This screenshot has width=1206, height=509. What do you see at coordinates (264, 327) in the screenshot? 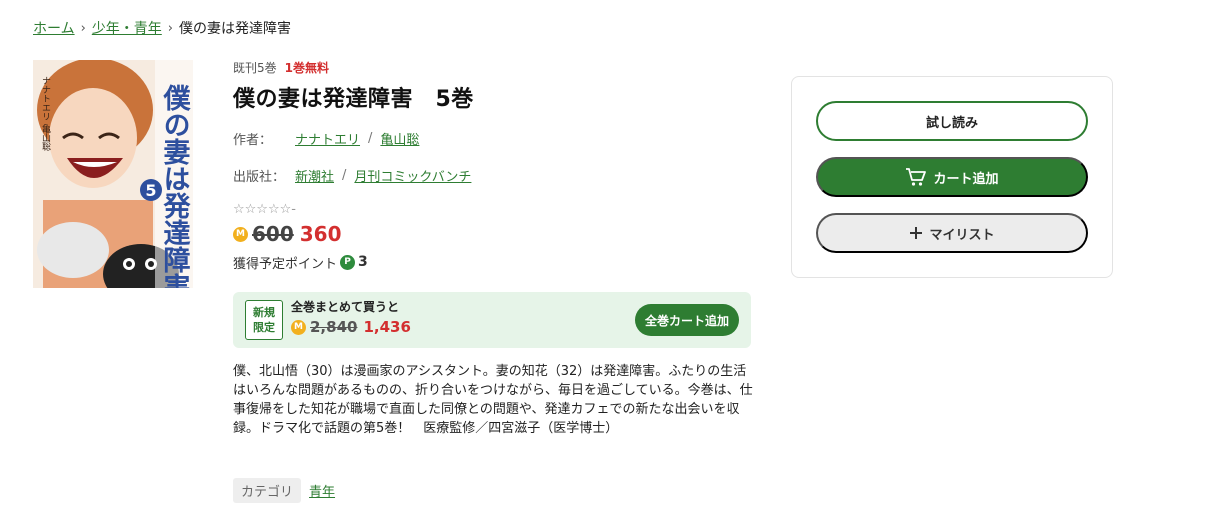
I see `badge-line: 限定` at bounding box center [264, 327].